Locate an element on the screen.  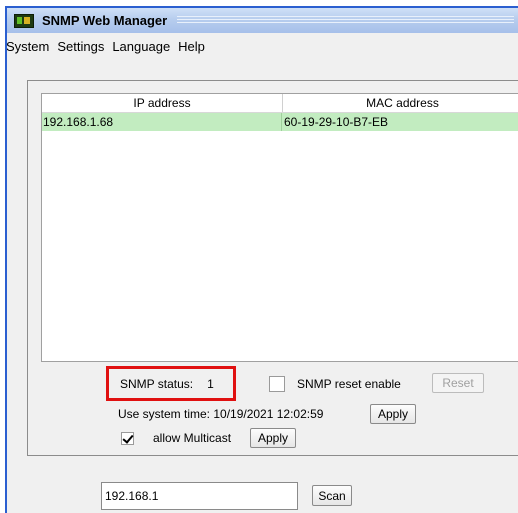
cell-ip: 192.168.1.68 is located at coordinates (162, 122).